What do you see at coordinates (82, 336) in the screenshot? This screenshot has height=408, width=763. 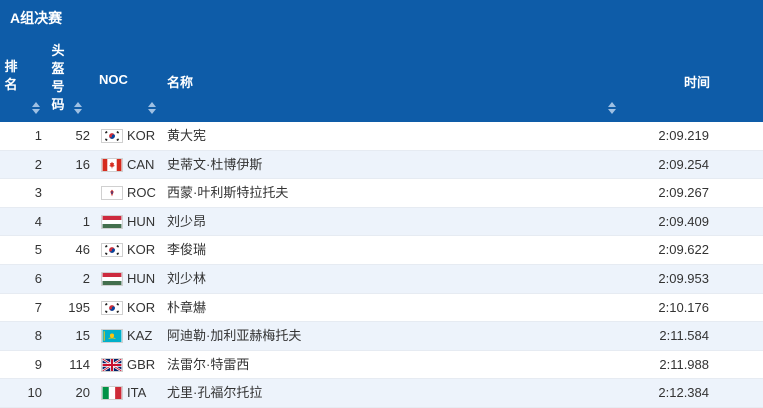 I see `bib-cell: 15` at bounding box center [82, 336].